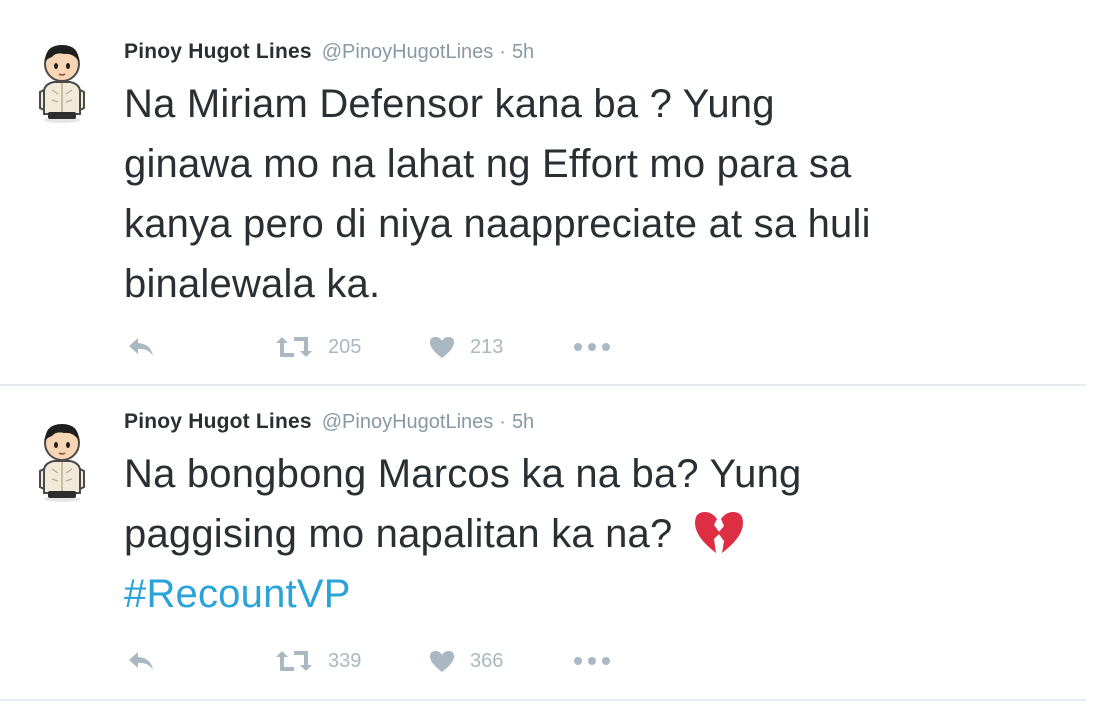  What do you see at coordinates (465, 347) in the screenshot?
I see `like-button: 213` at bounding box center [465, 347].